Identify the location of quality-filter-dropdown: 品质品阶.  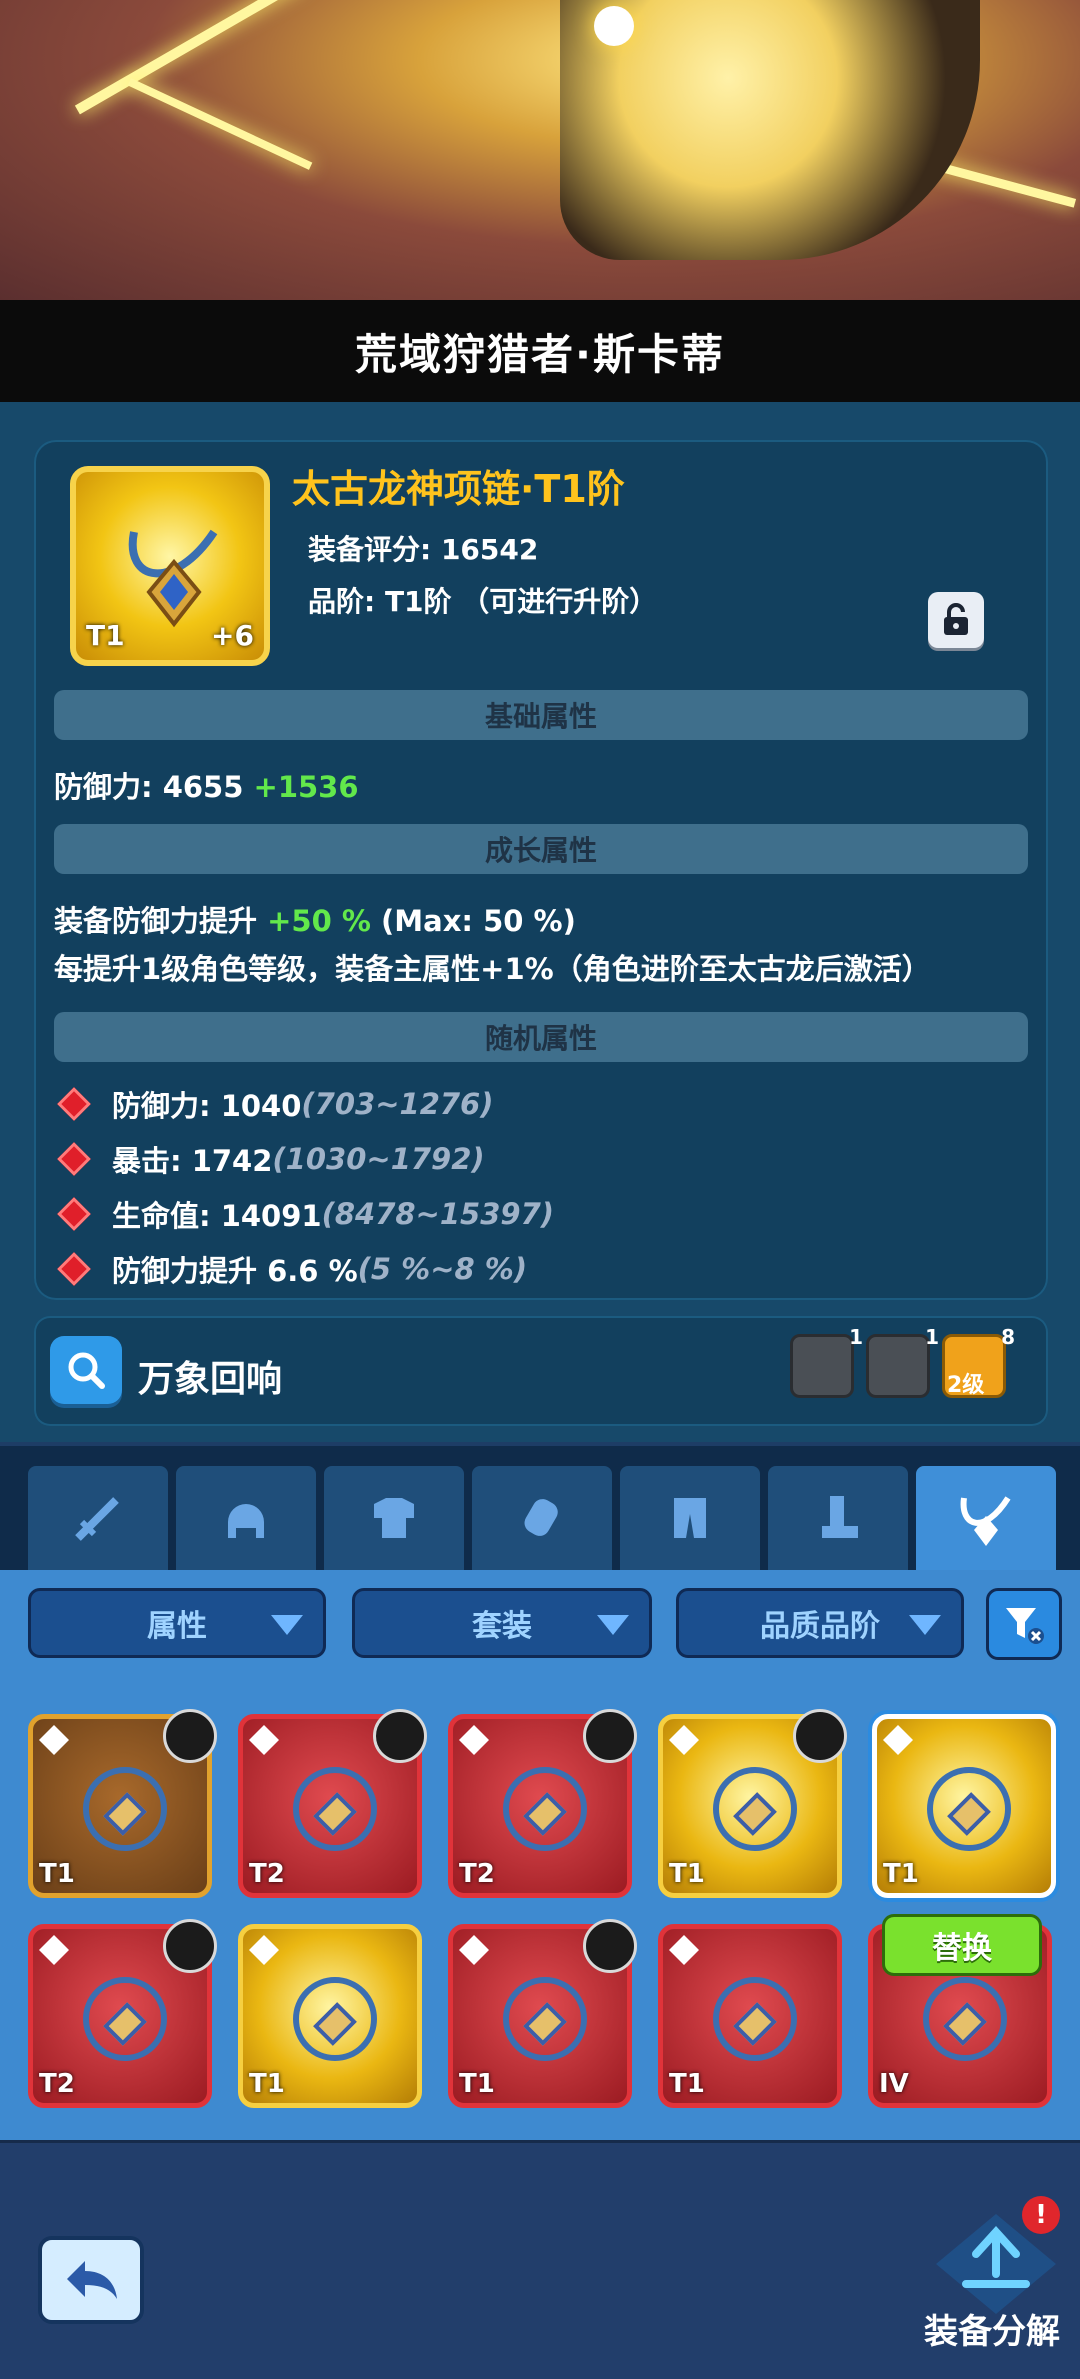
(820, 1623).